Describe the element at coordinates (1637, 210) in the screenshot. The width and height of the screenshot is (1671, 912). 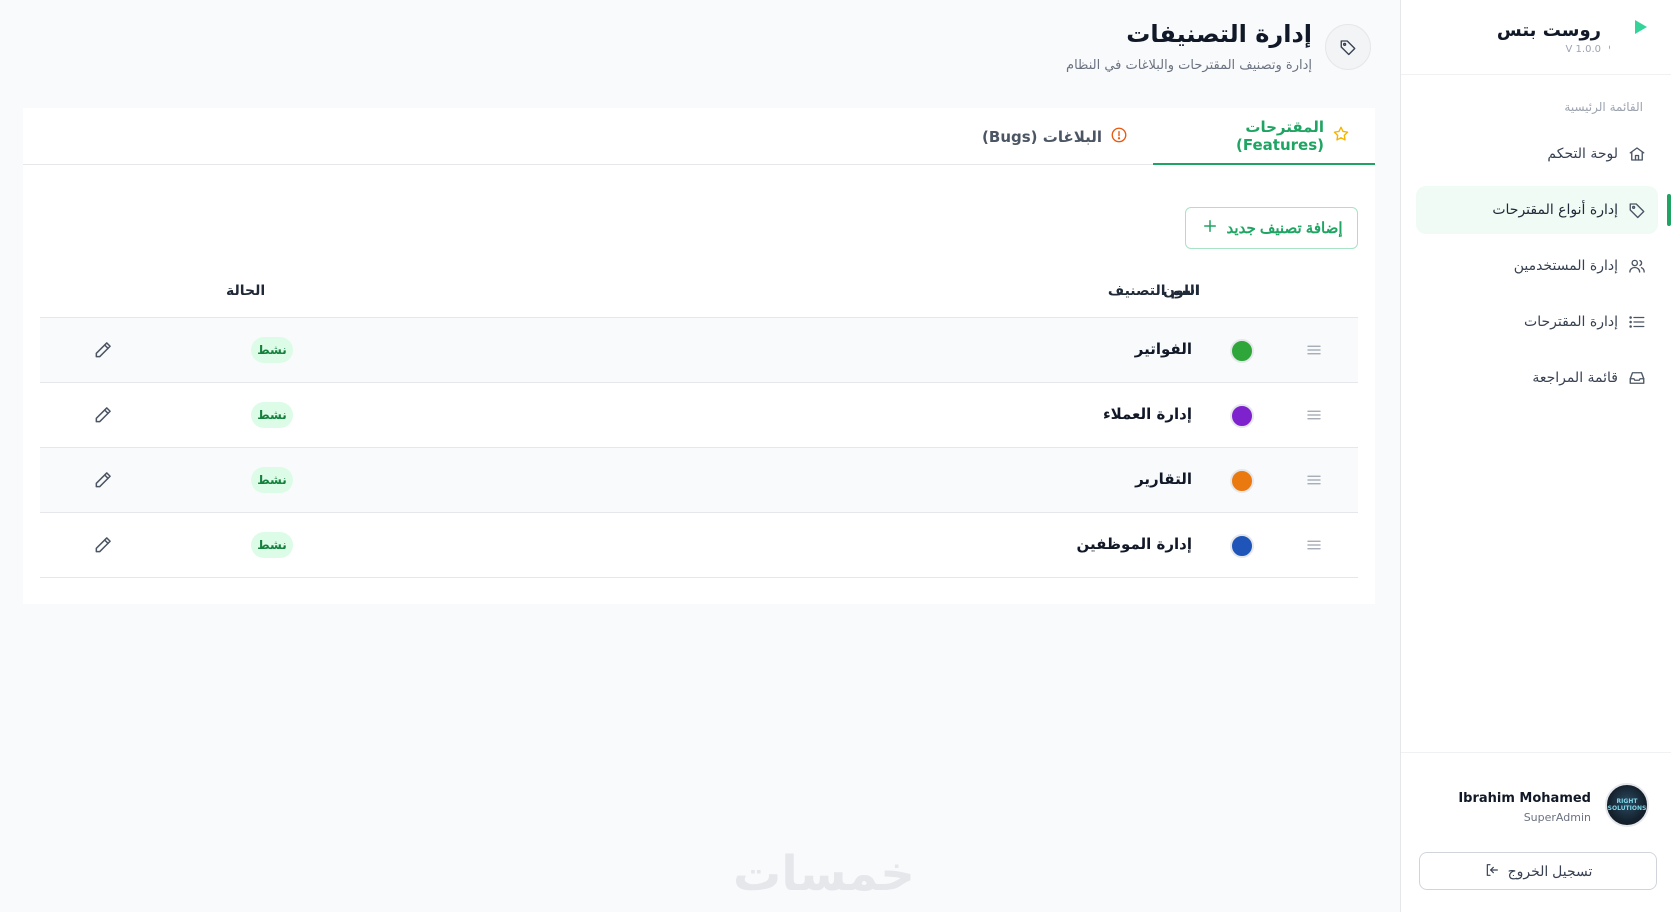
I see `tag-icon` at that location.